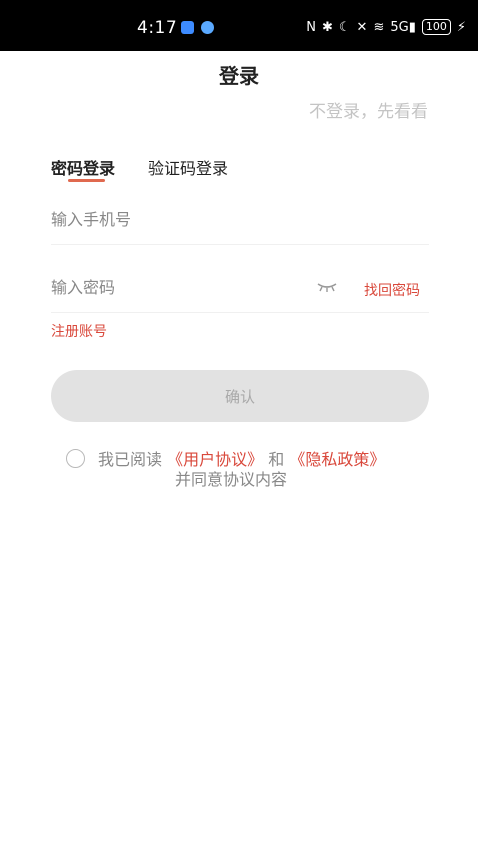 This screenshot has width=478, height=850. Describe the element at coordinates (176, 287) in the screenshot. I see `password-input` at that location.